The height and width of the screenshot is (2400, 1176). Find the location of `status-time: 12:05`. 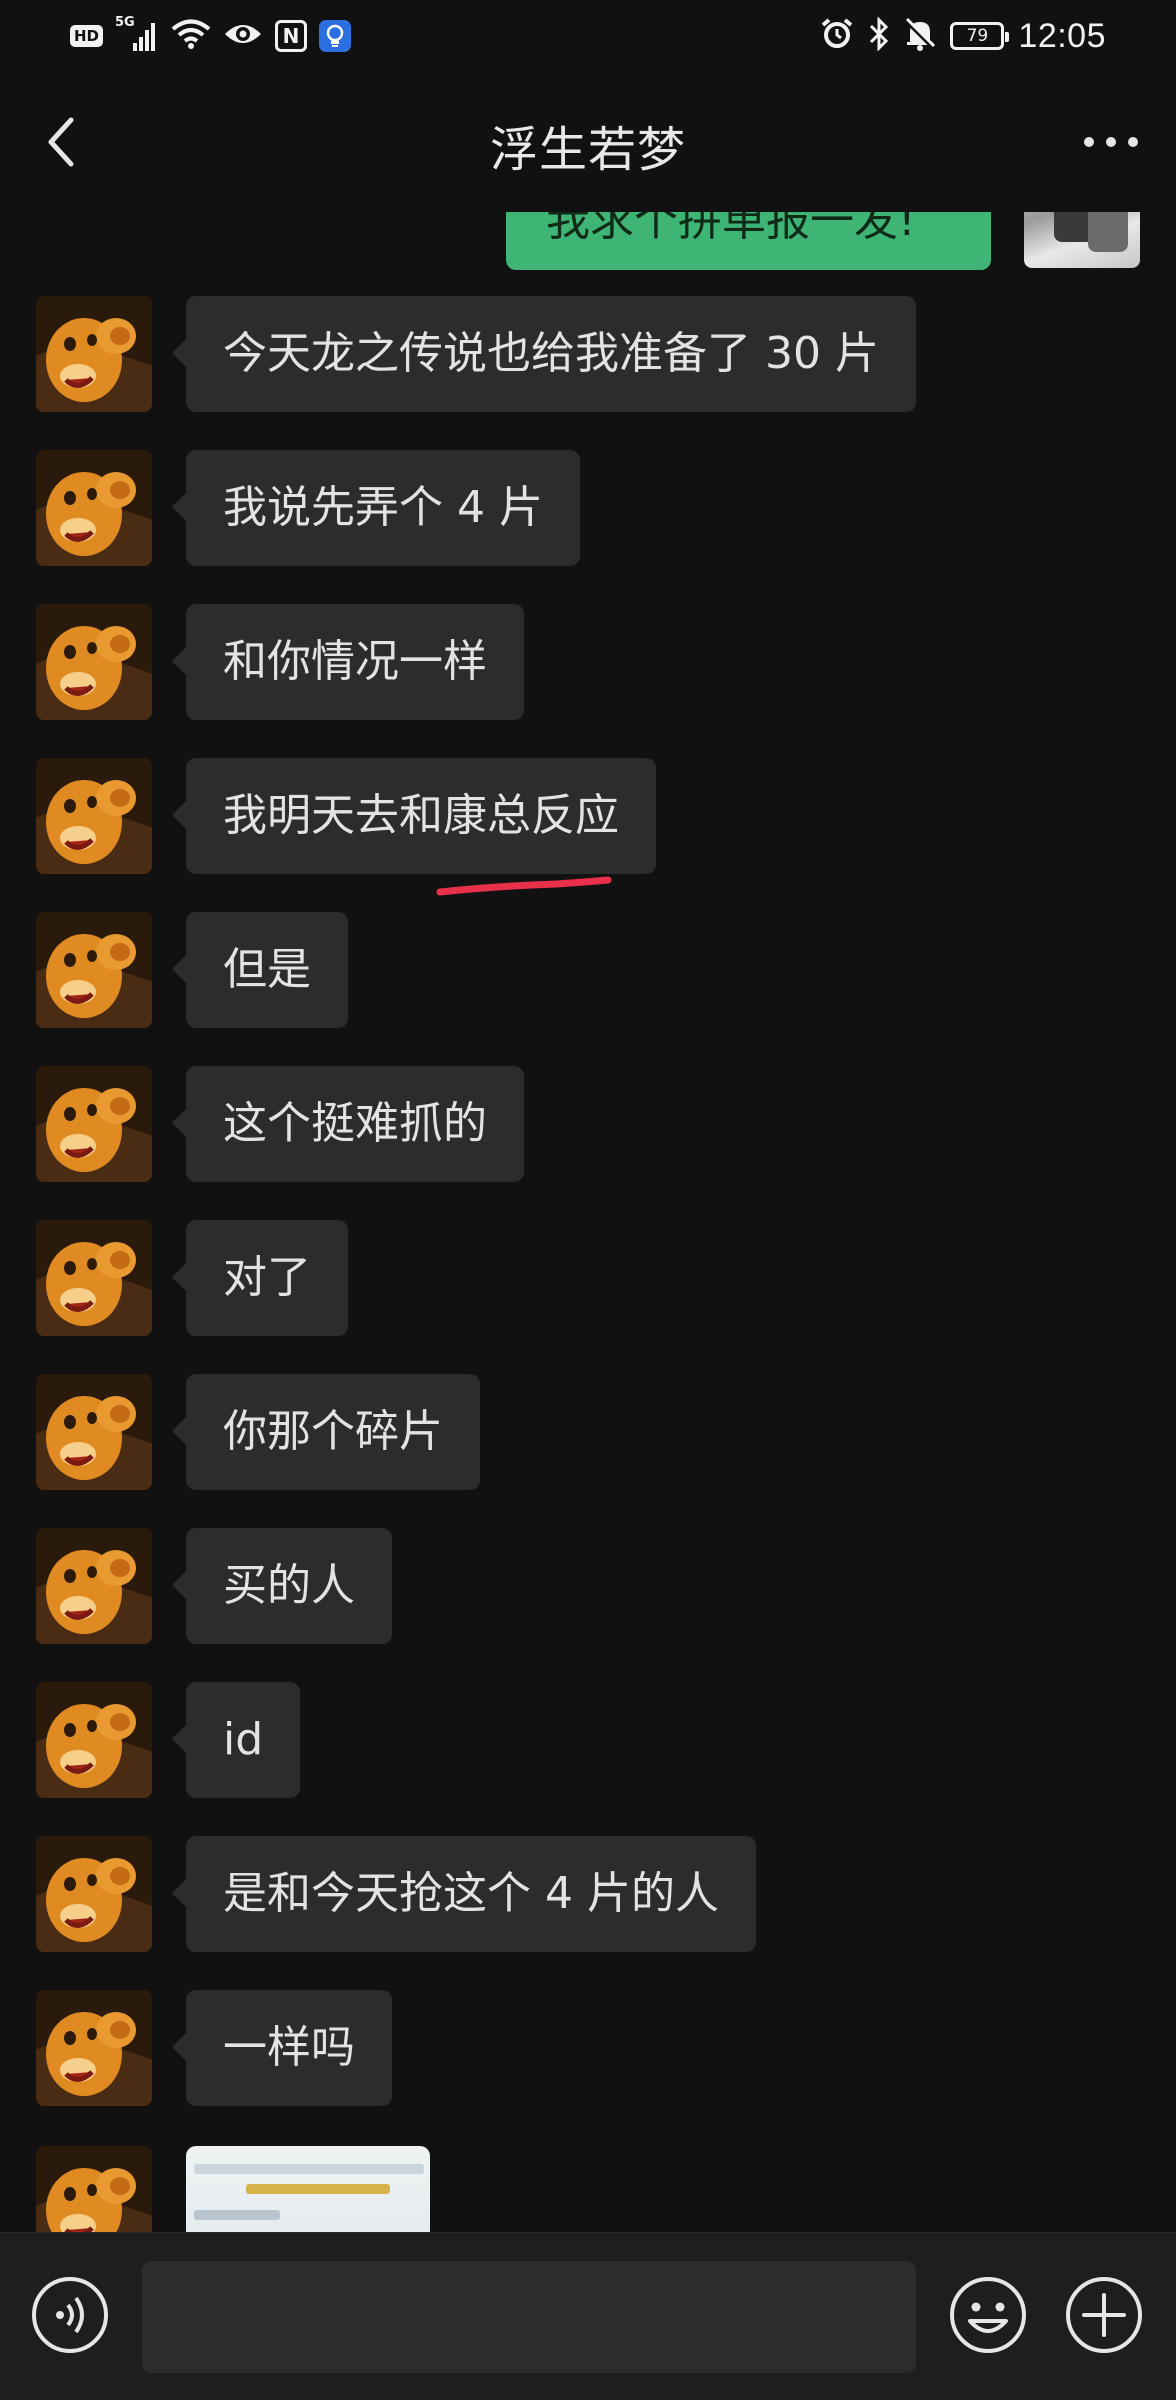

status-time: 12:05 is located at coordinates (1062, 35).